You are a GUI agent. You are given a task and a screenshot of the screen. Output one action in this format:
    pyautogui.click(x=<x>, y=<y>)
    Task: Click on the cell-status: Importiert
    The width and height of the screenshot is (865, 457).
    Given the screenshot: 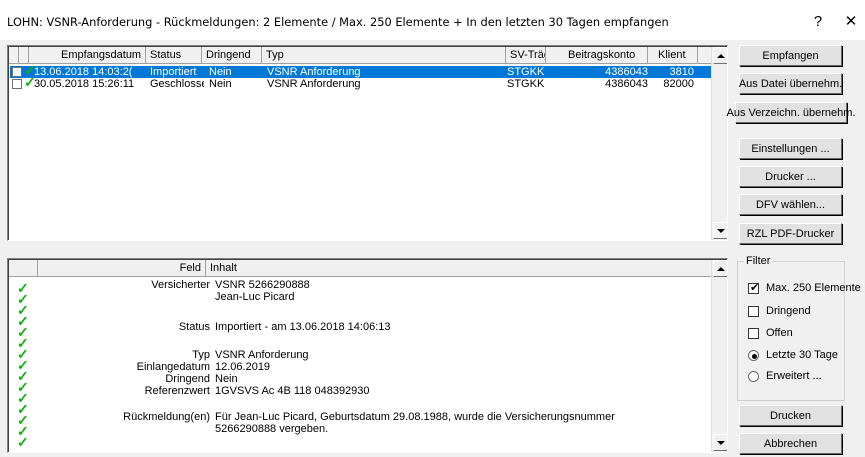 What is the action you would take?
    pyautogui.click(x=173, y=72)
    